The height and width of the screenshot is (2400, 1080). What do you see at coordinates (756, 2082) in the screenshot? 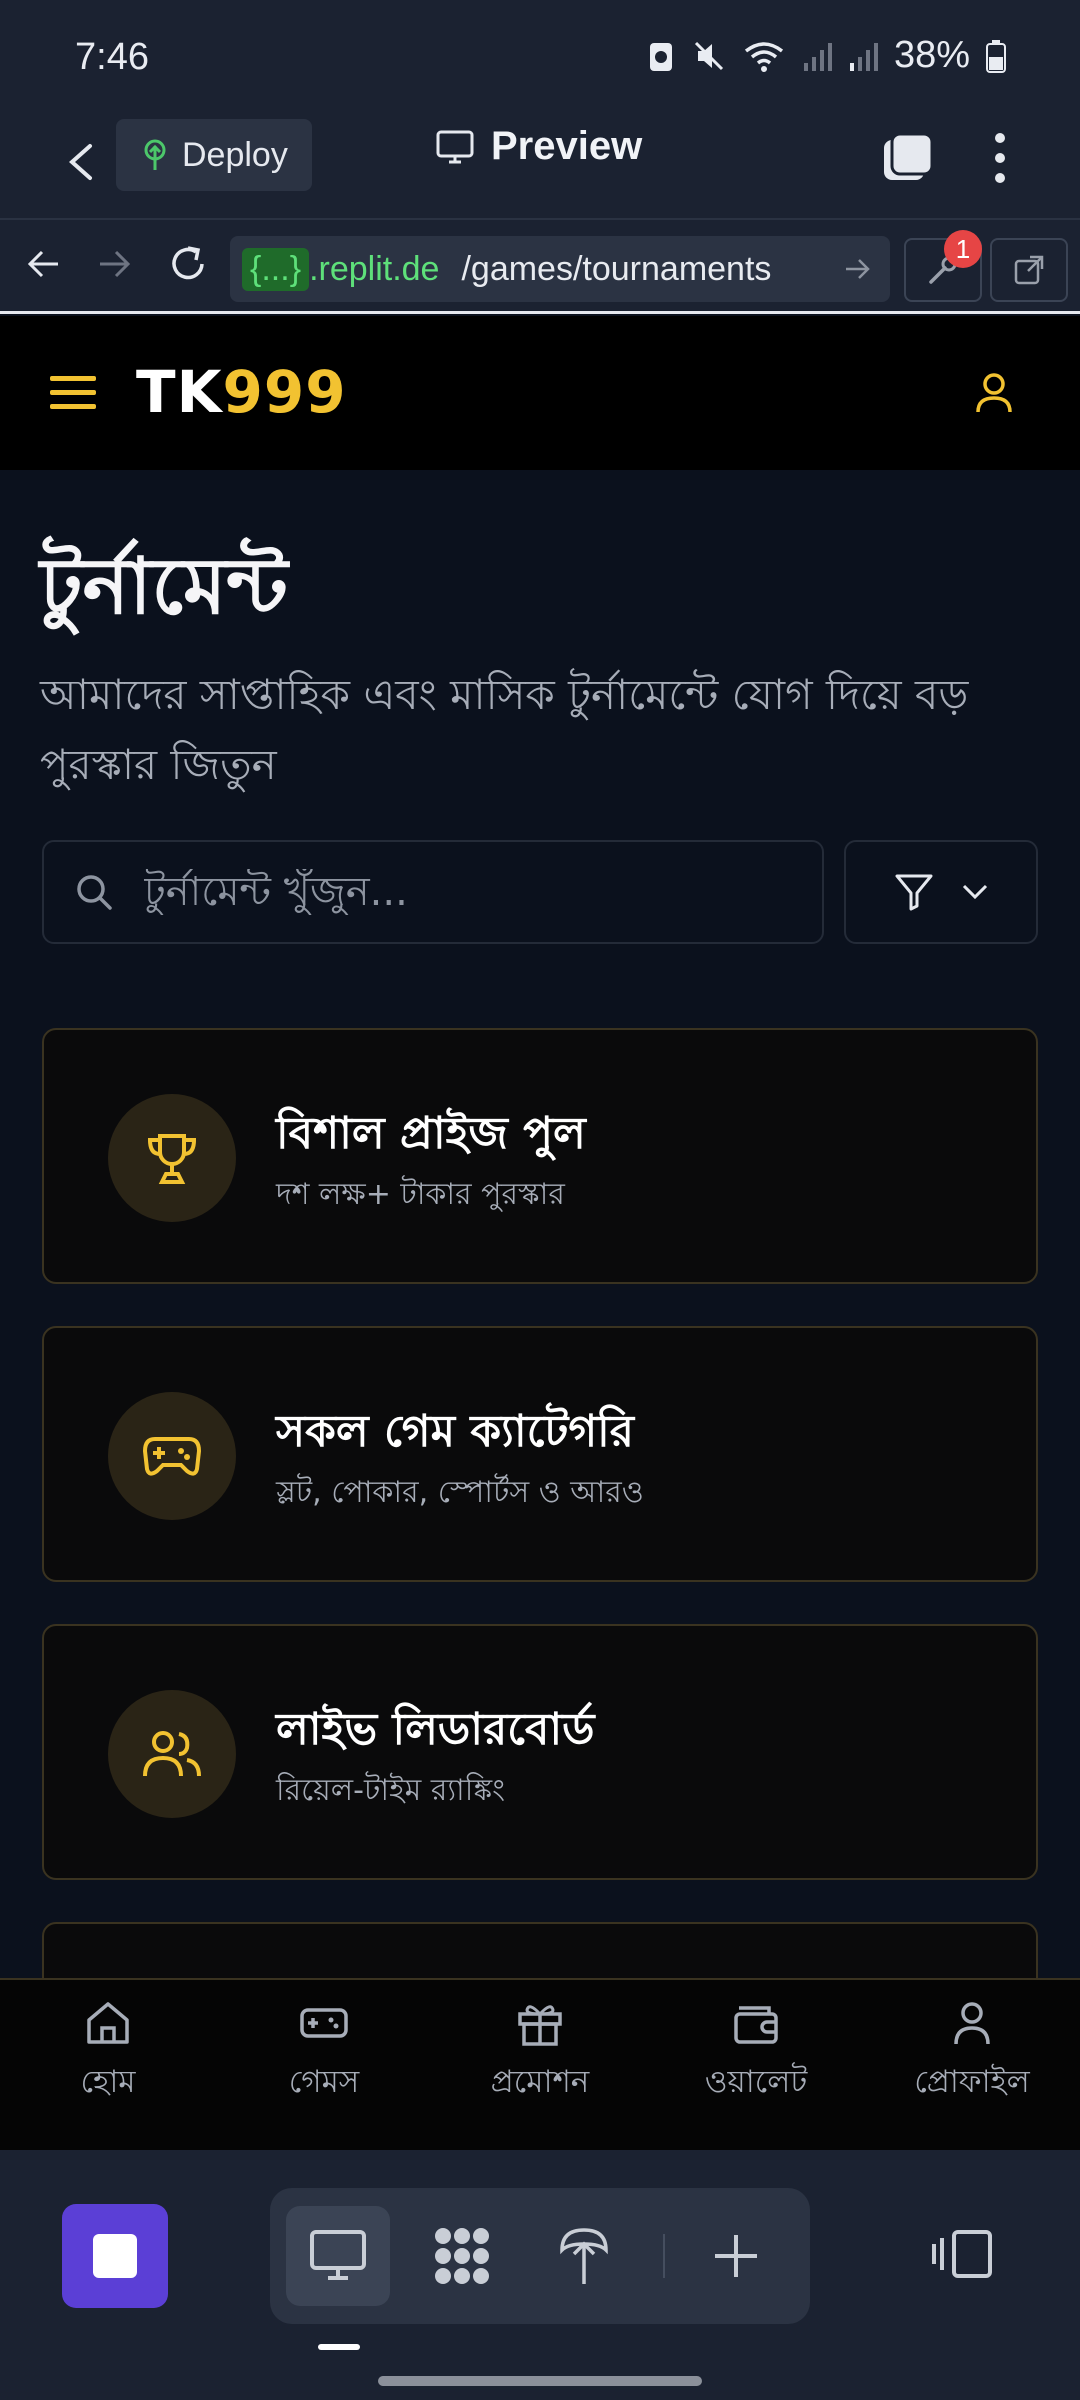
I see `nav-wallet-label: ওয়ালেট` at bounding box center [756, 2082].